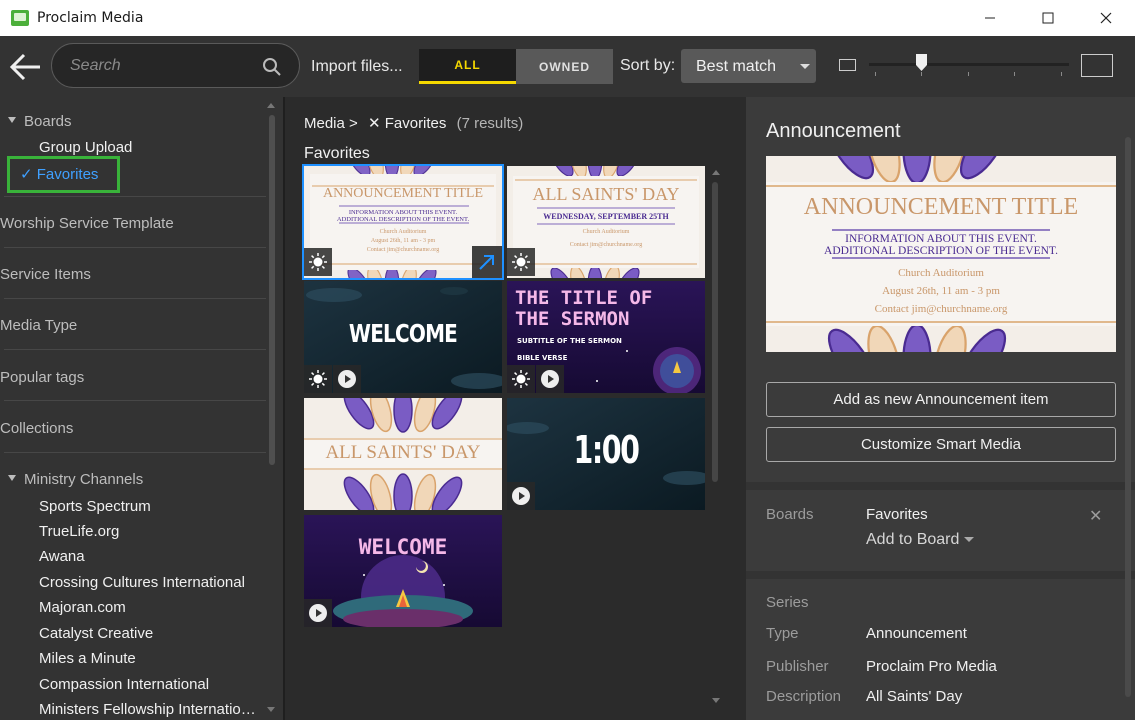  What do you see at coordinates (584, 298) in the screenshot?
I see `tile-title-line: THE TITLE OF` at bounding box center [584, 298].